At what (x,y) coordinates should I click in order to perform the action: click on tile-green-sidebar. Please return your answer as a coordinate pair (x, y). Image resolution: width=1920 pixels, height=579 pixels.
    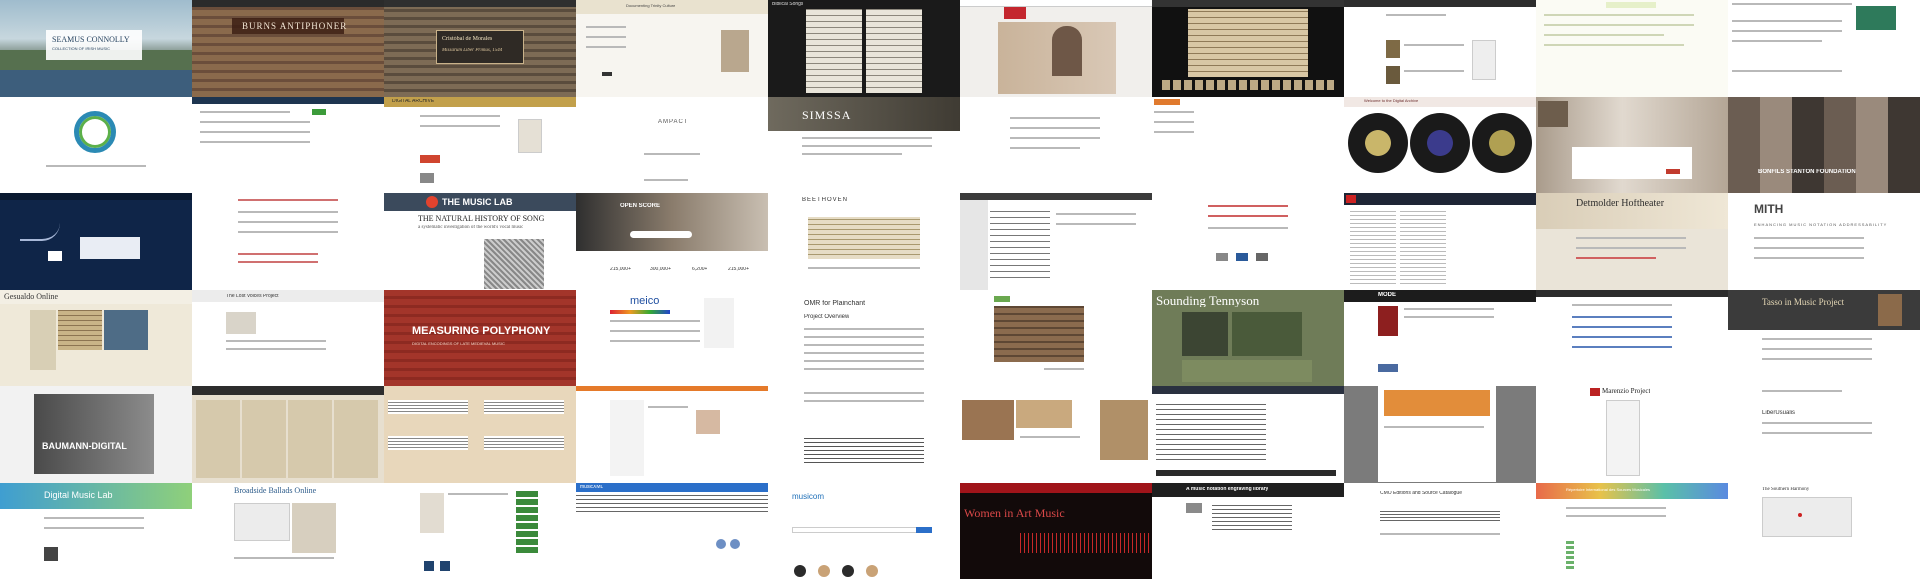
    Looking at the image, I should click on (1824, 48).